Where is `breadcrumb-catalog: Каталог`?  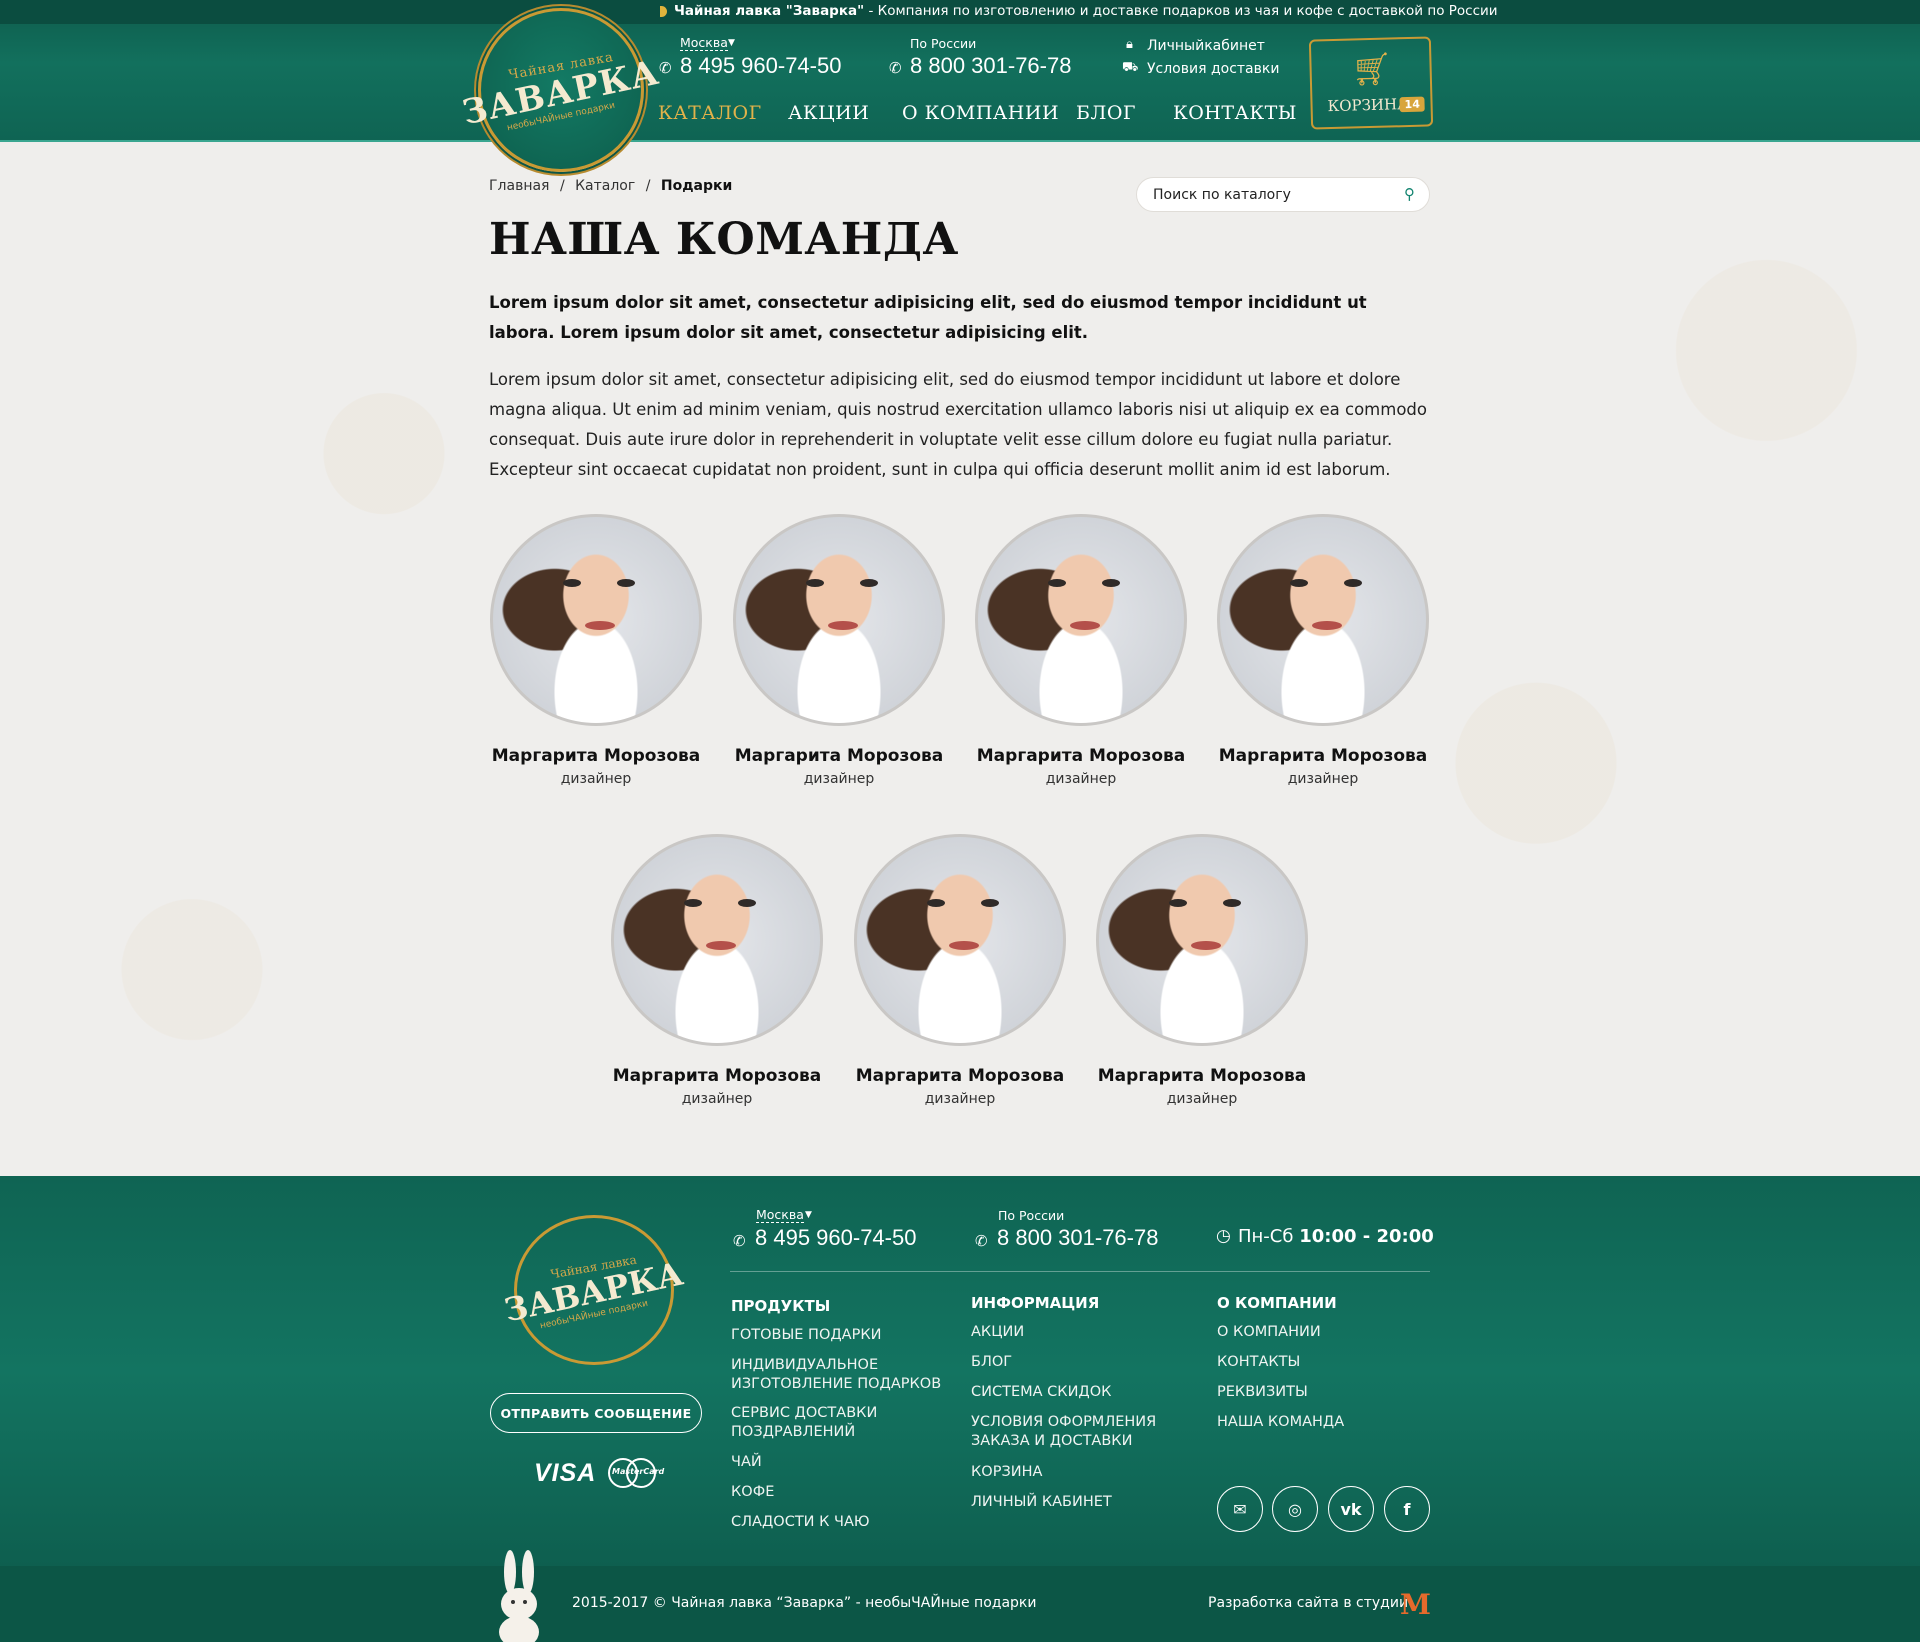
breadcrumb-catalog: Каталог is located at coordinates (605, 186).